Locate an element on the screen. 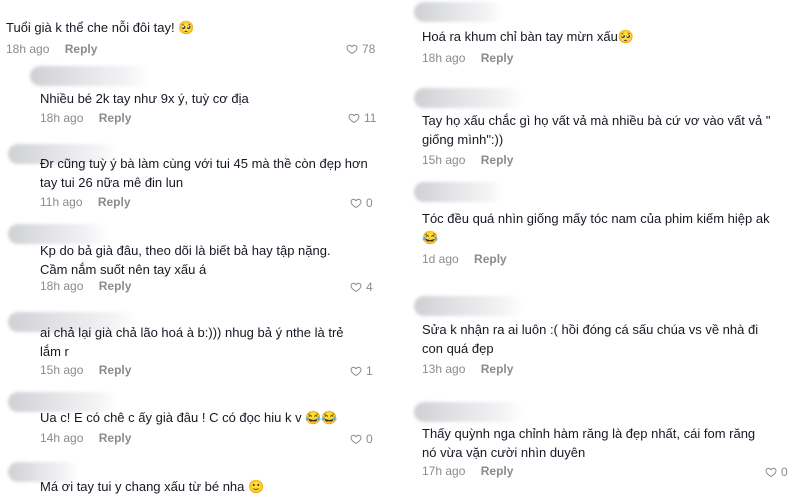 The height and width of the screenshot is (500, 800). like-count: 1 is located at coordinates (369, 371).